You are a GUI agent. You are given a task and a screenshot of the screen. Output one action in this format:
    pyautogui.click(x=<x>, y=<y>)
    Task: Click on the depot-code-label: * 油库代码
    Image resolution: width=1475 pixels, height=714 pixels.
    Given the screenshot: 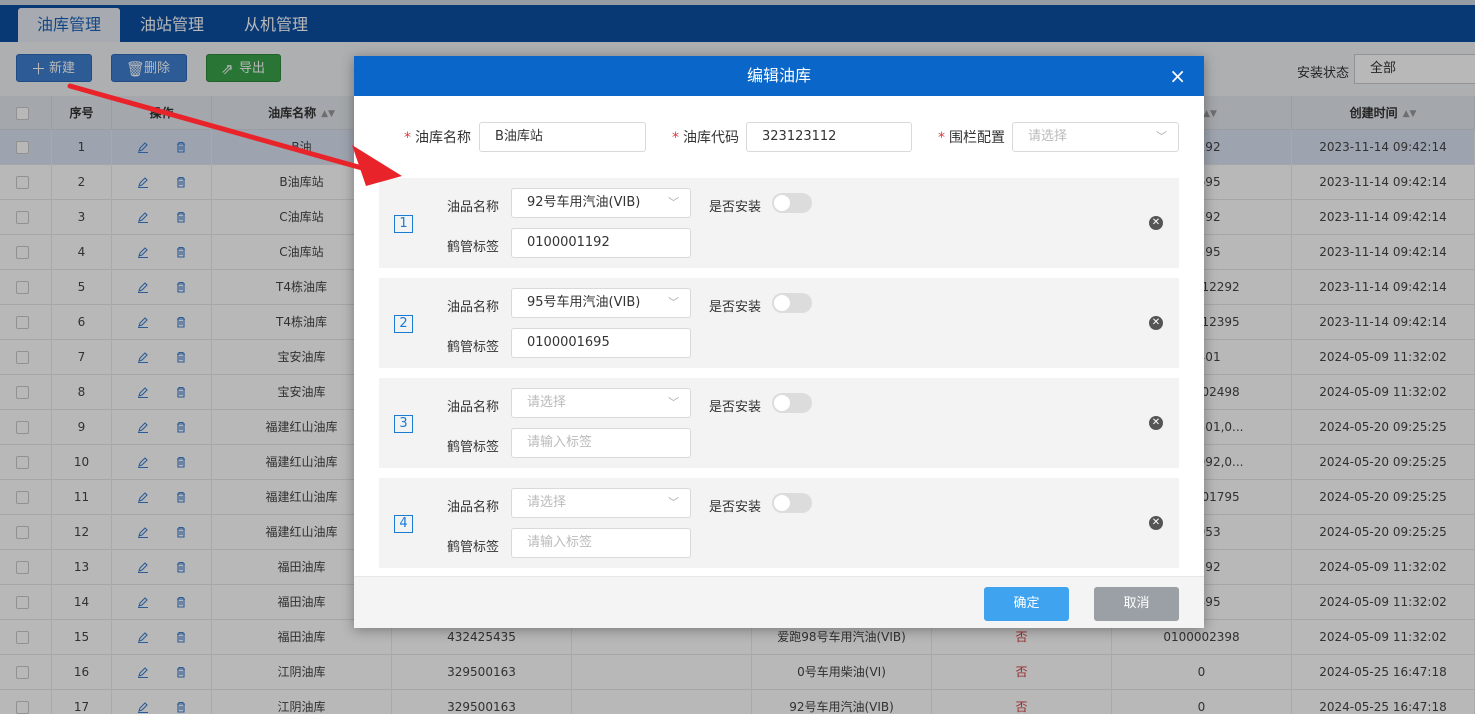 What is the action you would take?
    pyautogui.click(x=705, y=138)
    